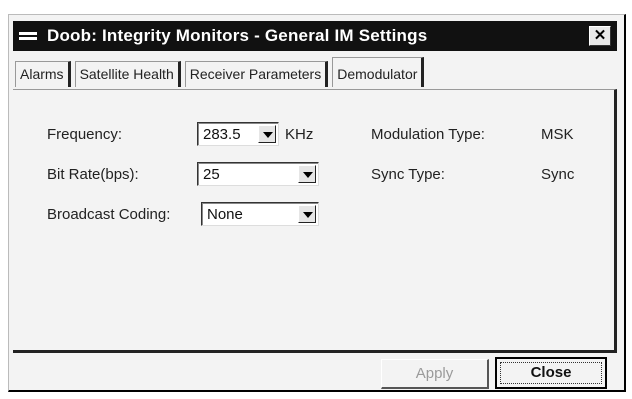 This screenshot has height=399, width=632. I want to click on bitrate-value: 25, so click(211, 174).